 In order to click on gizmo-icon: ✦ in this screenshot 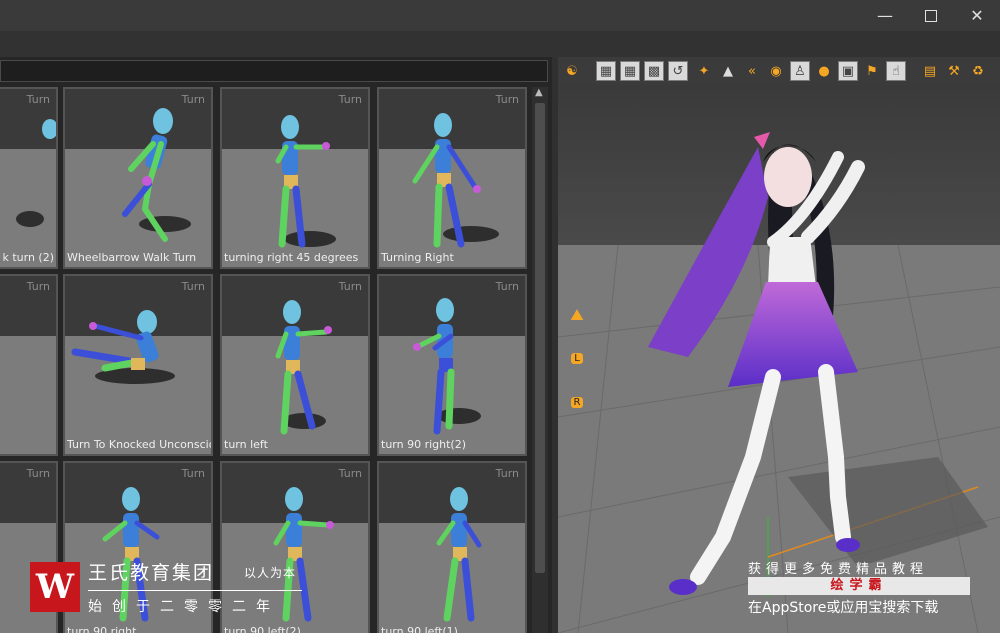, I will do `click(704, 71)`.